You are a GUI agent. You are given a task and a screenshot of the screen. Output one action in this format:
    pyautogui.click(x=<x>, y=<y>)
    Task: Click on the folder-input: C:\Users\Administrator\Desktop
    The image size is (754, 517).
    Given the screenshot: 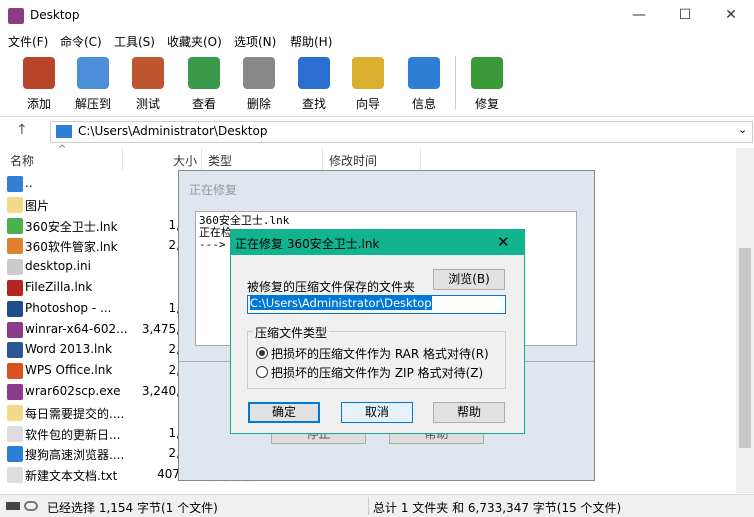 What is the action you would take?
    pyautogui.click(x=376, y=304)
    